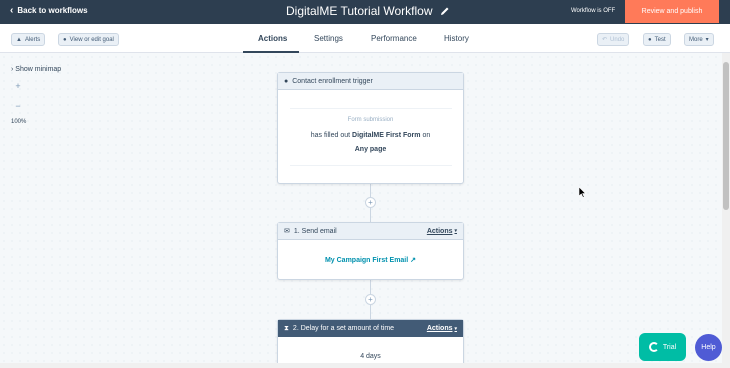 Image resolution: width=730 pixels, height=368 pixels. I want to click on email-link: My Campaign First Email ↗, so click(370, 260).